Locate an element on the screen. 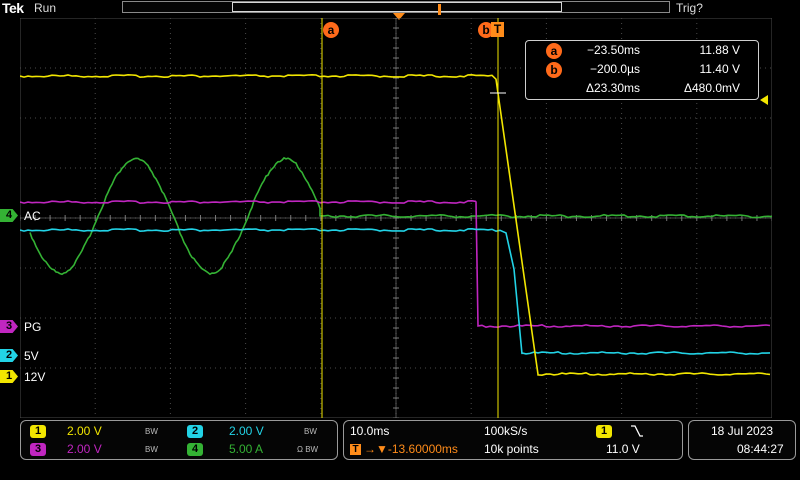 The image size is (800, 480). falling-edge-icon is located at coordinates (637, 431).